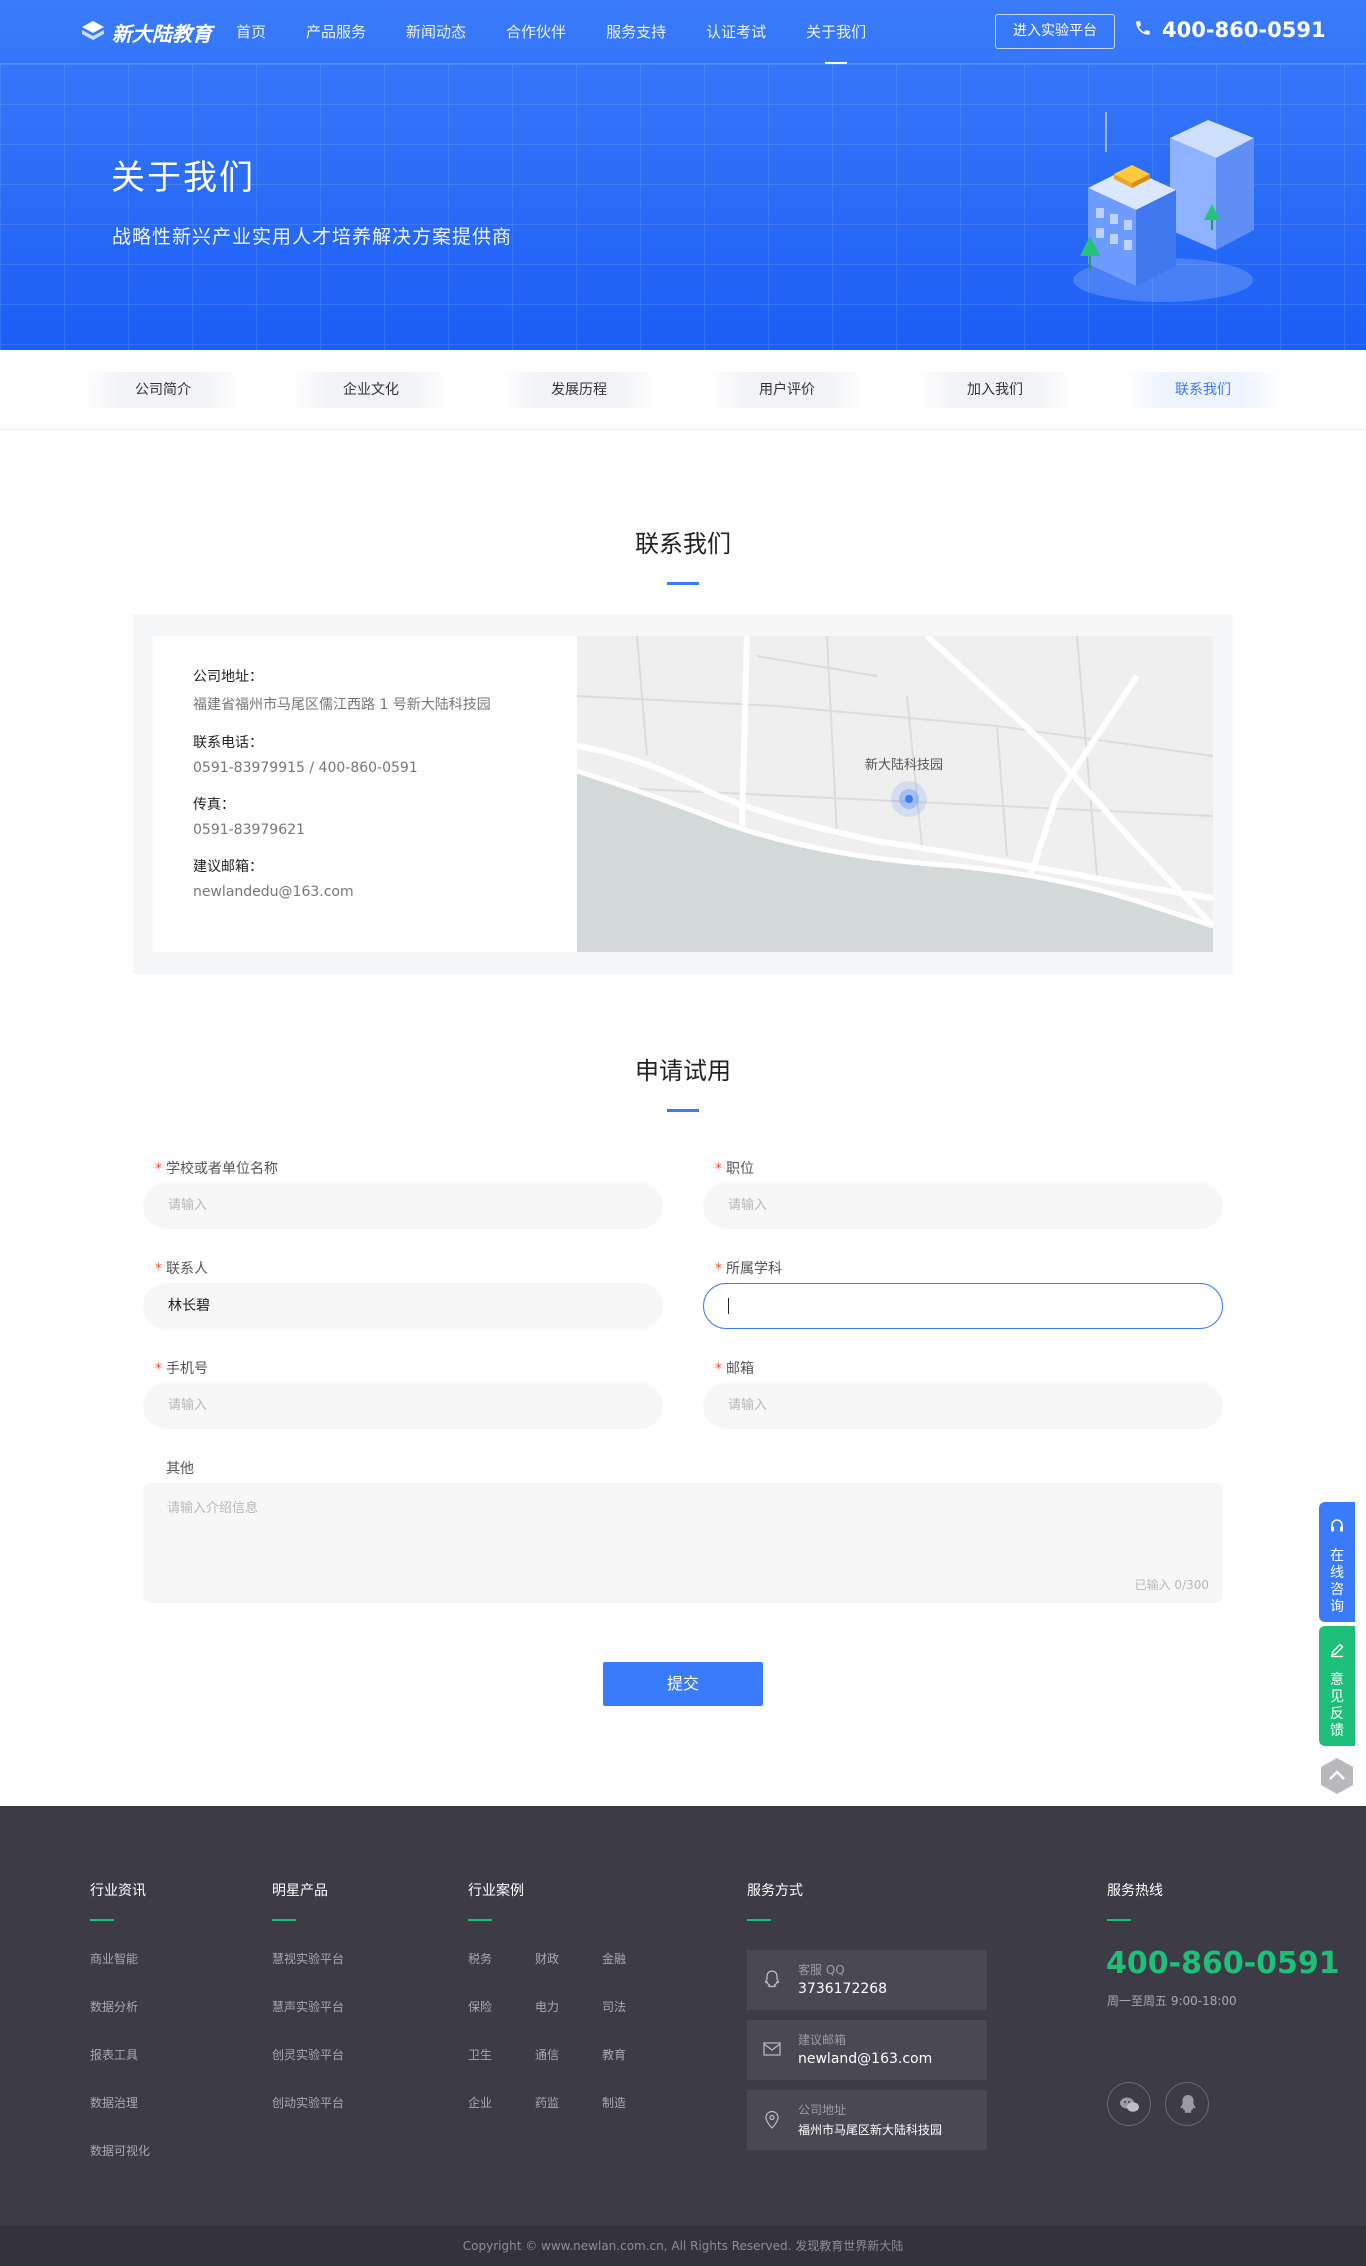 The image size is (1366, 2266). I want to click on service-address: 公司地址 福州市马尾区新大陆科技园, so click(867, 2120).